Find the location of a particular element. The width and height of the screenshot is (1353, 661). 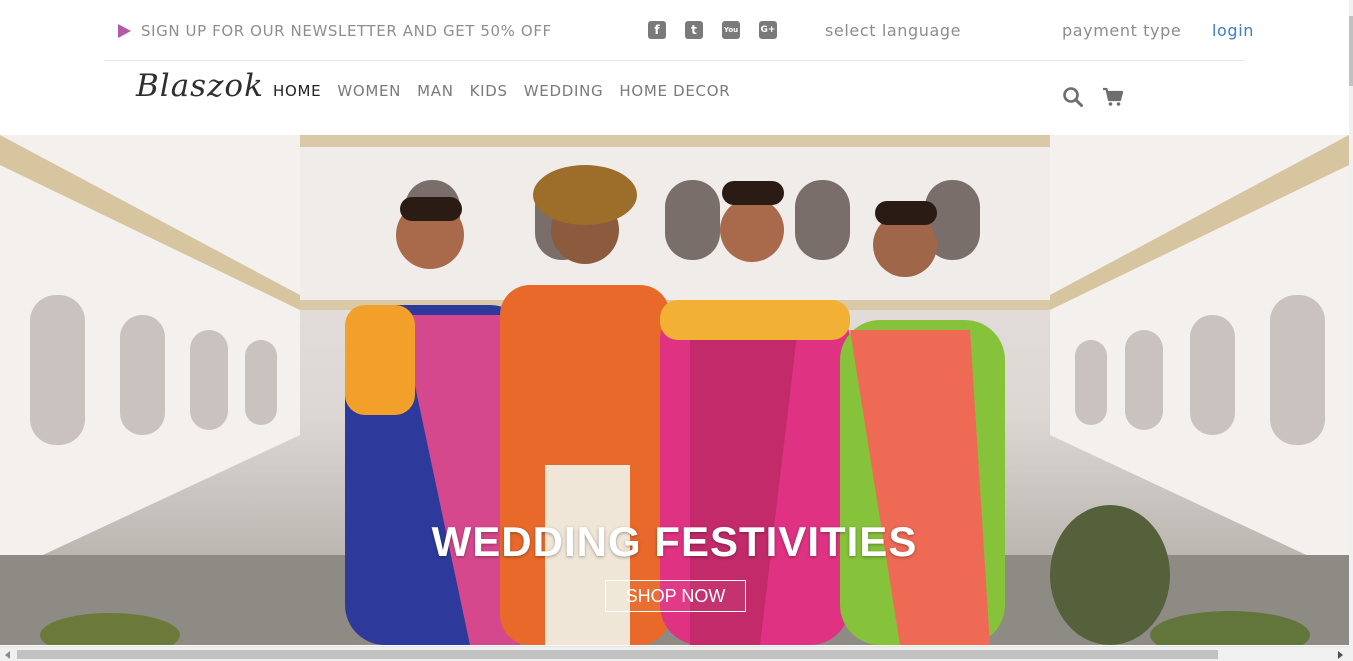

nav-actions is located at coordinates (1093, 97).